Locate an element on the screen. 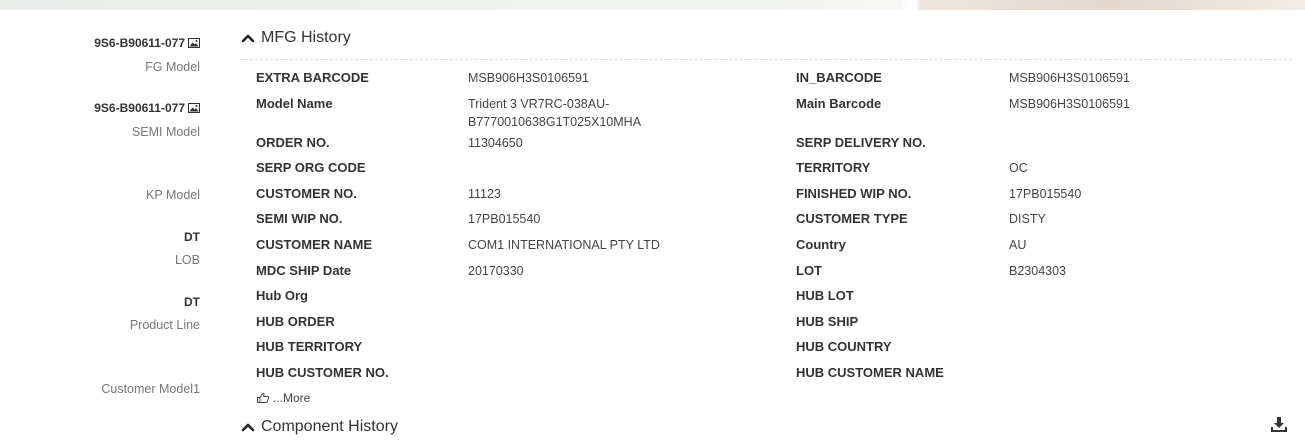 The image size is (1305, 448). field-label: HUB ORDER is located at coordinates (295, 321).